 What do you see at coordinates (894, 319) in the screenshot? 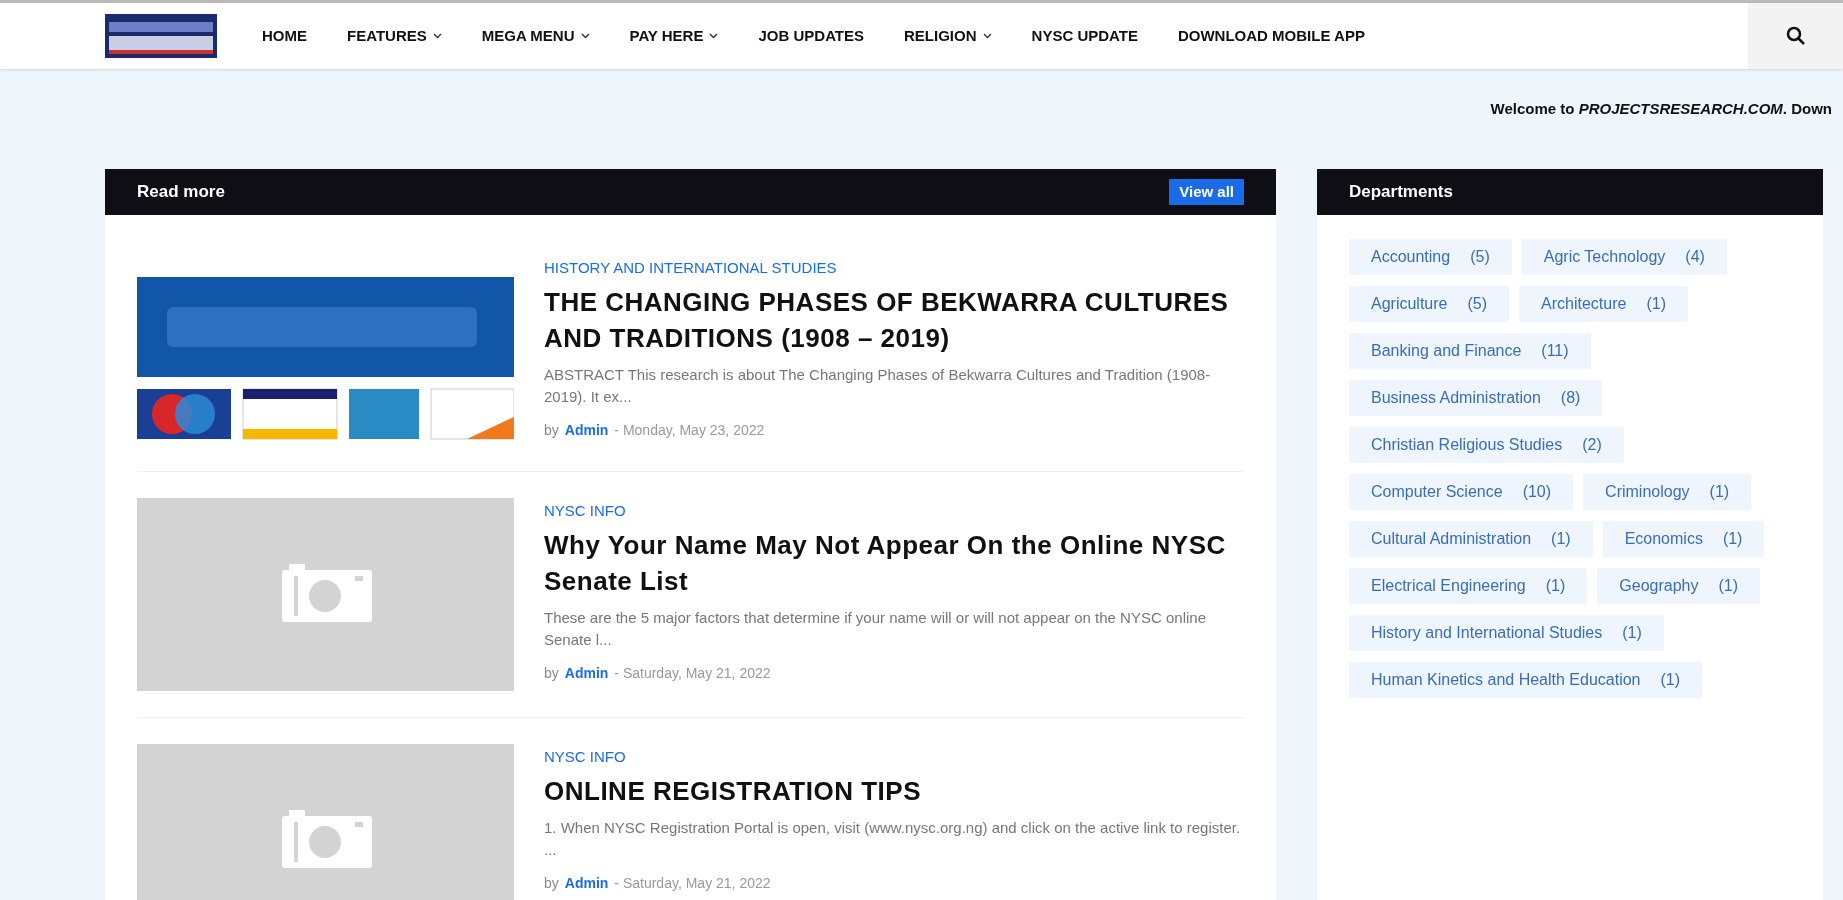
I see `post-title: THE CHANGING PHASES OF BEKWARRA CULTURES AND TRADITIONS (1908 – 2019)` at bounding box center [894, 319].